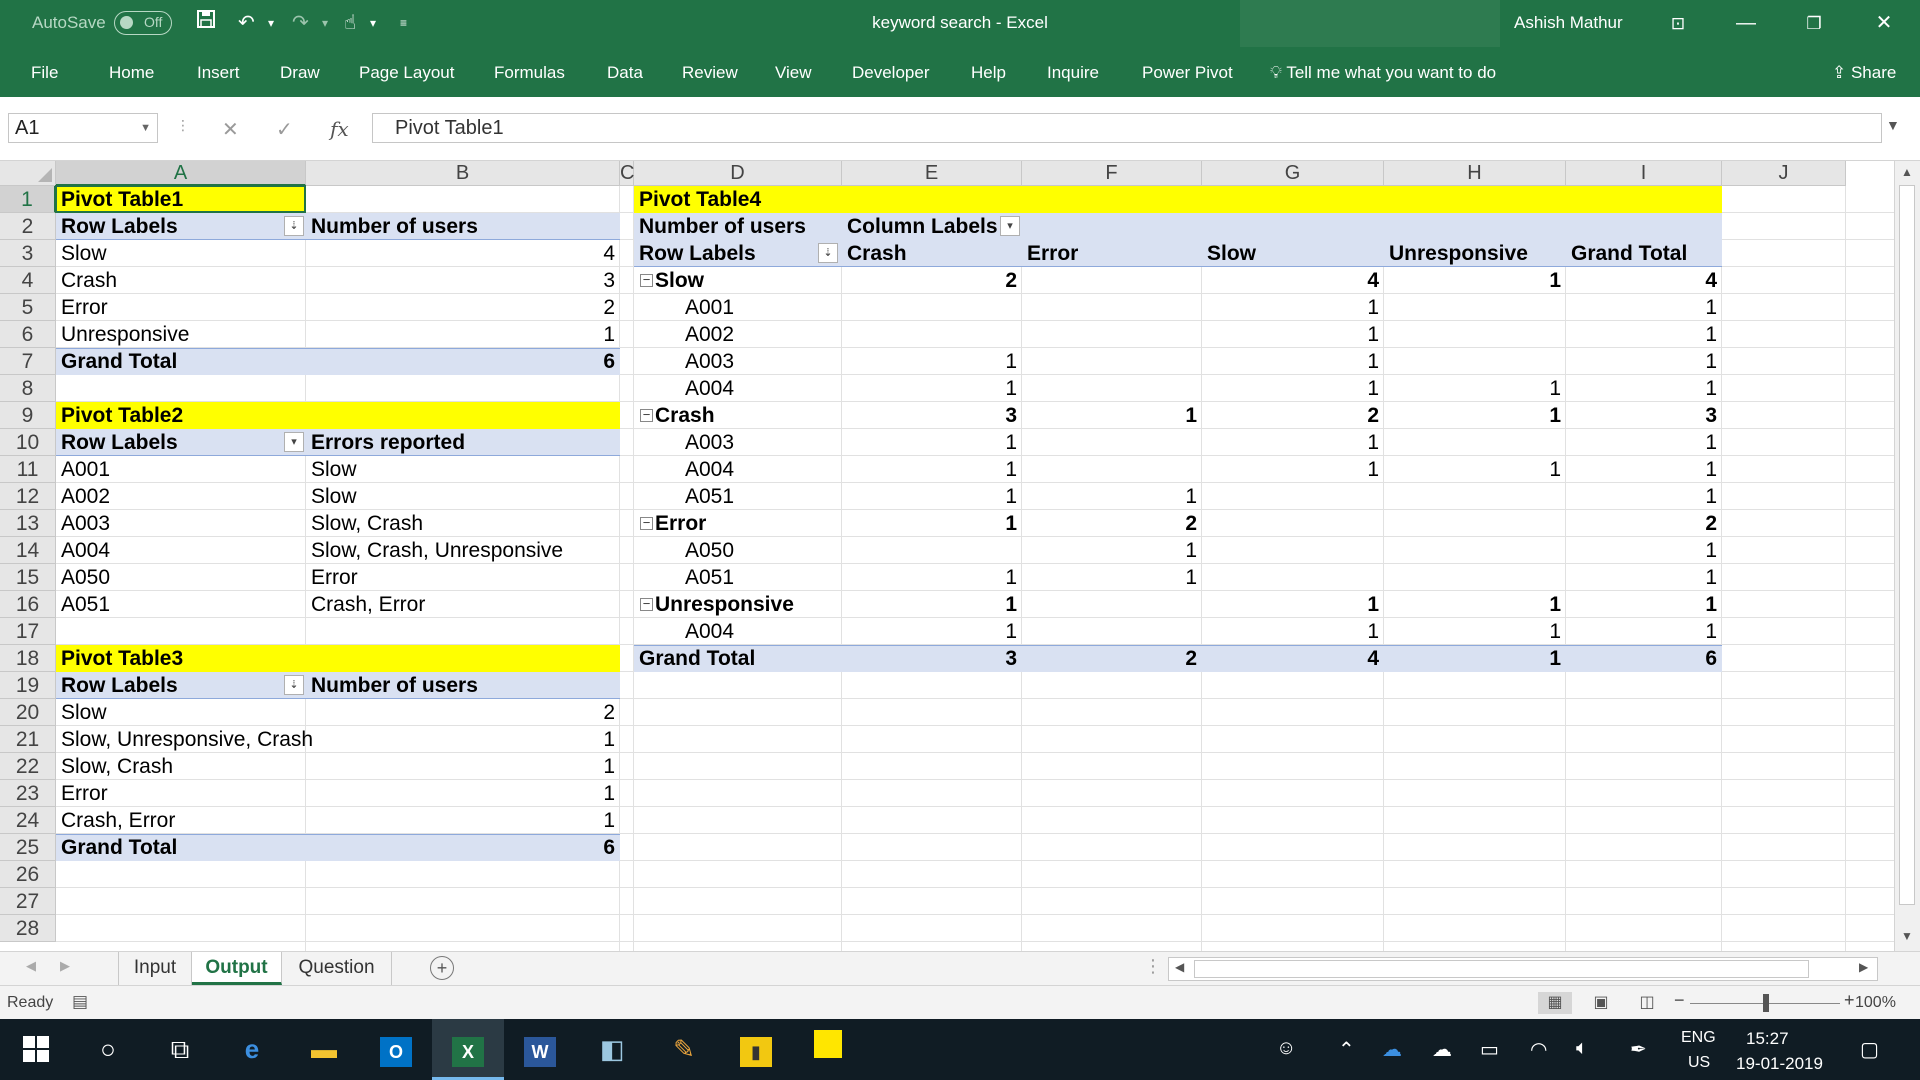  What do you see at coordinates (1442, 1049) in the screenshot?
I see `onedrive-personal-icon: ☁` at bounding box center [1442, 1049].